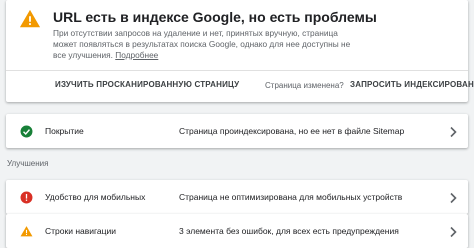 The image size is (474, 248). Describe the element at coordinates (304, 85) in the screenshot. I see `page-changed-text: Страница изменена?` at that location.